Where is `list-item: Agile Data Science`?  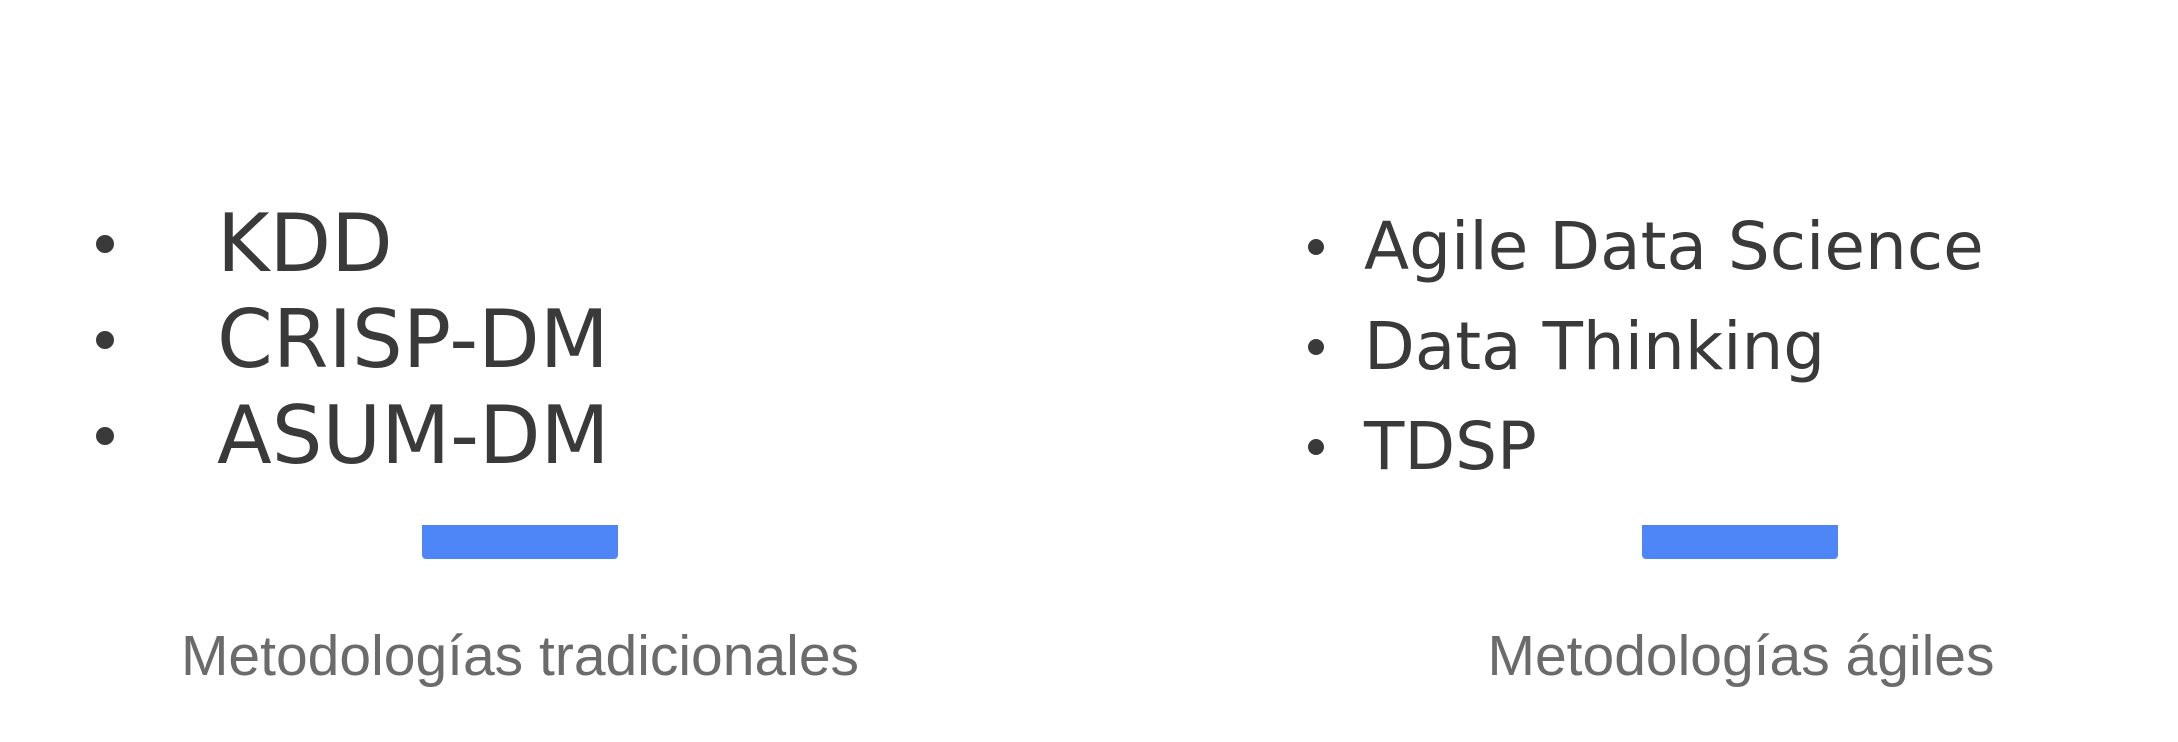
list-item: Agile Data Science is located at coordinates (1646, 247).